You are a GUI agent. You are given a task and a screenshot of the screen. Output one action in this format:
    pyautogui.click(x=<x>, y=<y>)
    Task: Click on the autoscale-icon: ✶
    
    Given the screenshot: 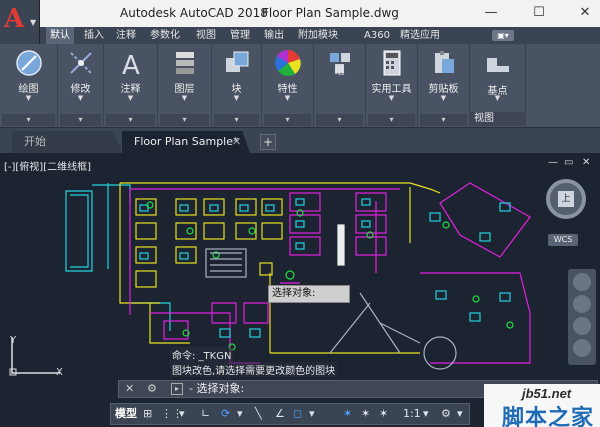 What is the action you would take?
    pyautogui.click(x=365, y=414)
    